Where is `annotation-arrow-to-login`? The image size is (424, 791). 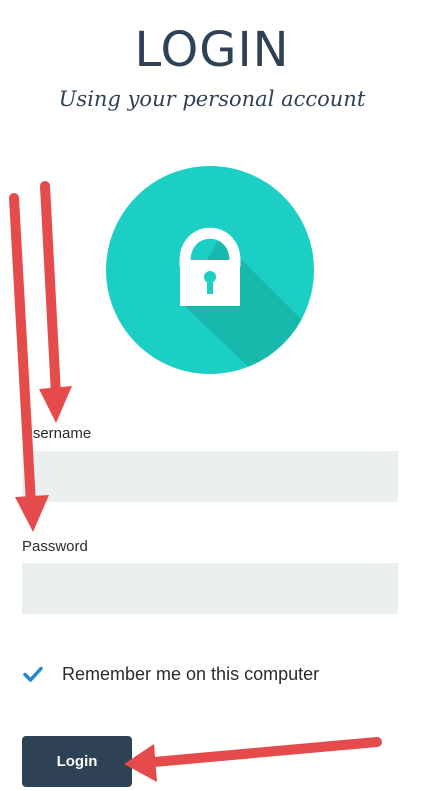
annotation-arrow-to-login is located at coordinates (265, 752).